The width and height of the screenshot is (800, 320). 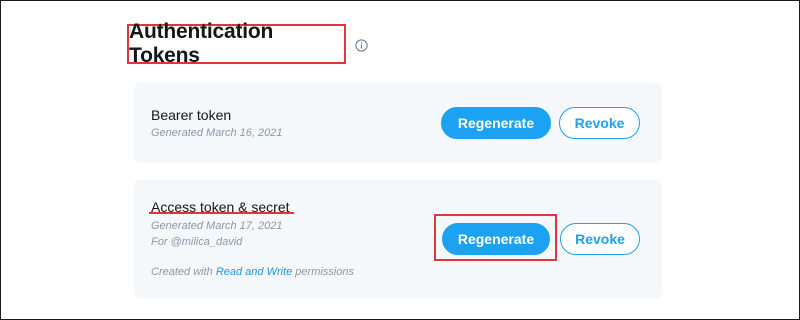 I want to click on generated-date: Generated March 17, 2021, so click(x=217, y=226).